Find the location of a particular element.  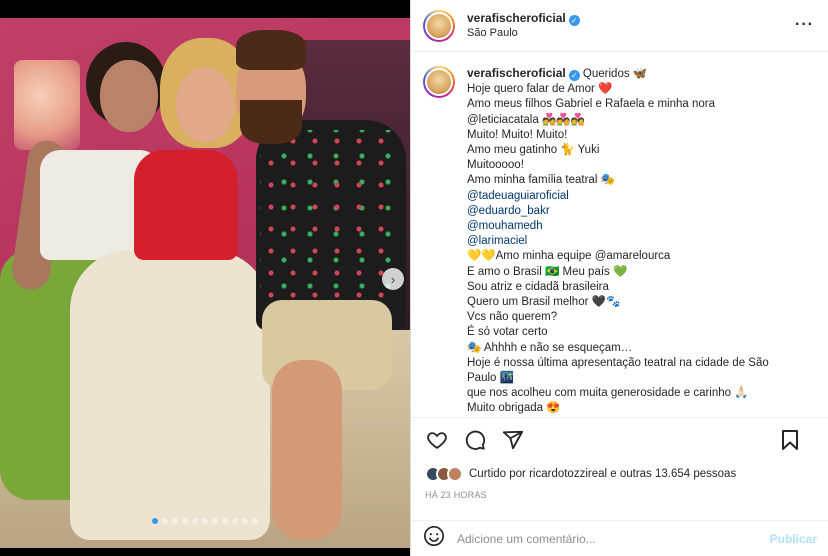

caption-line-text: E amo o Brasil 🇧🇷 Meu país 💚 is located at coordinates (547, 271).